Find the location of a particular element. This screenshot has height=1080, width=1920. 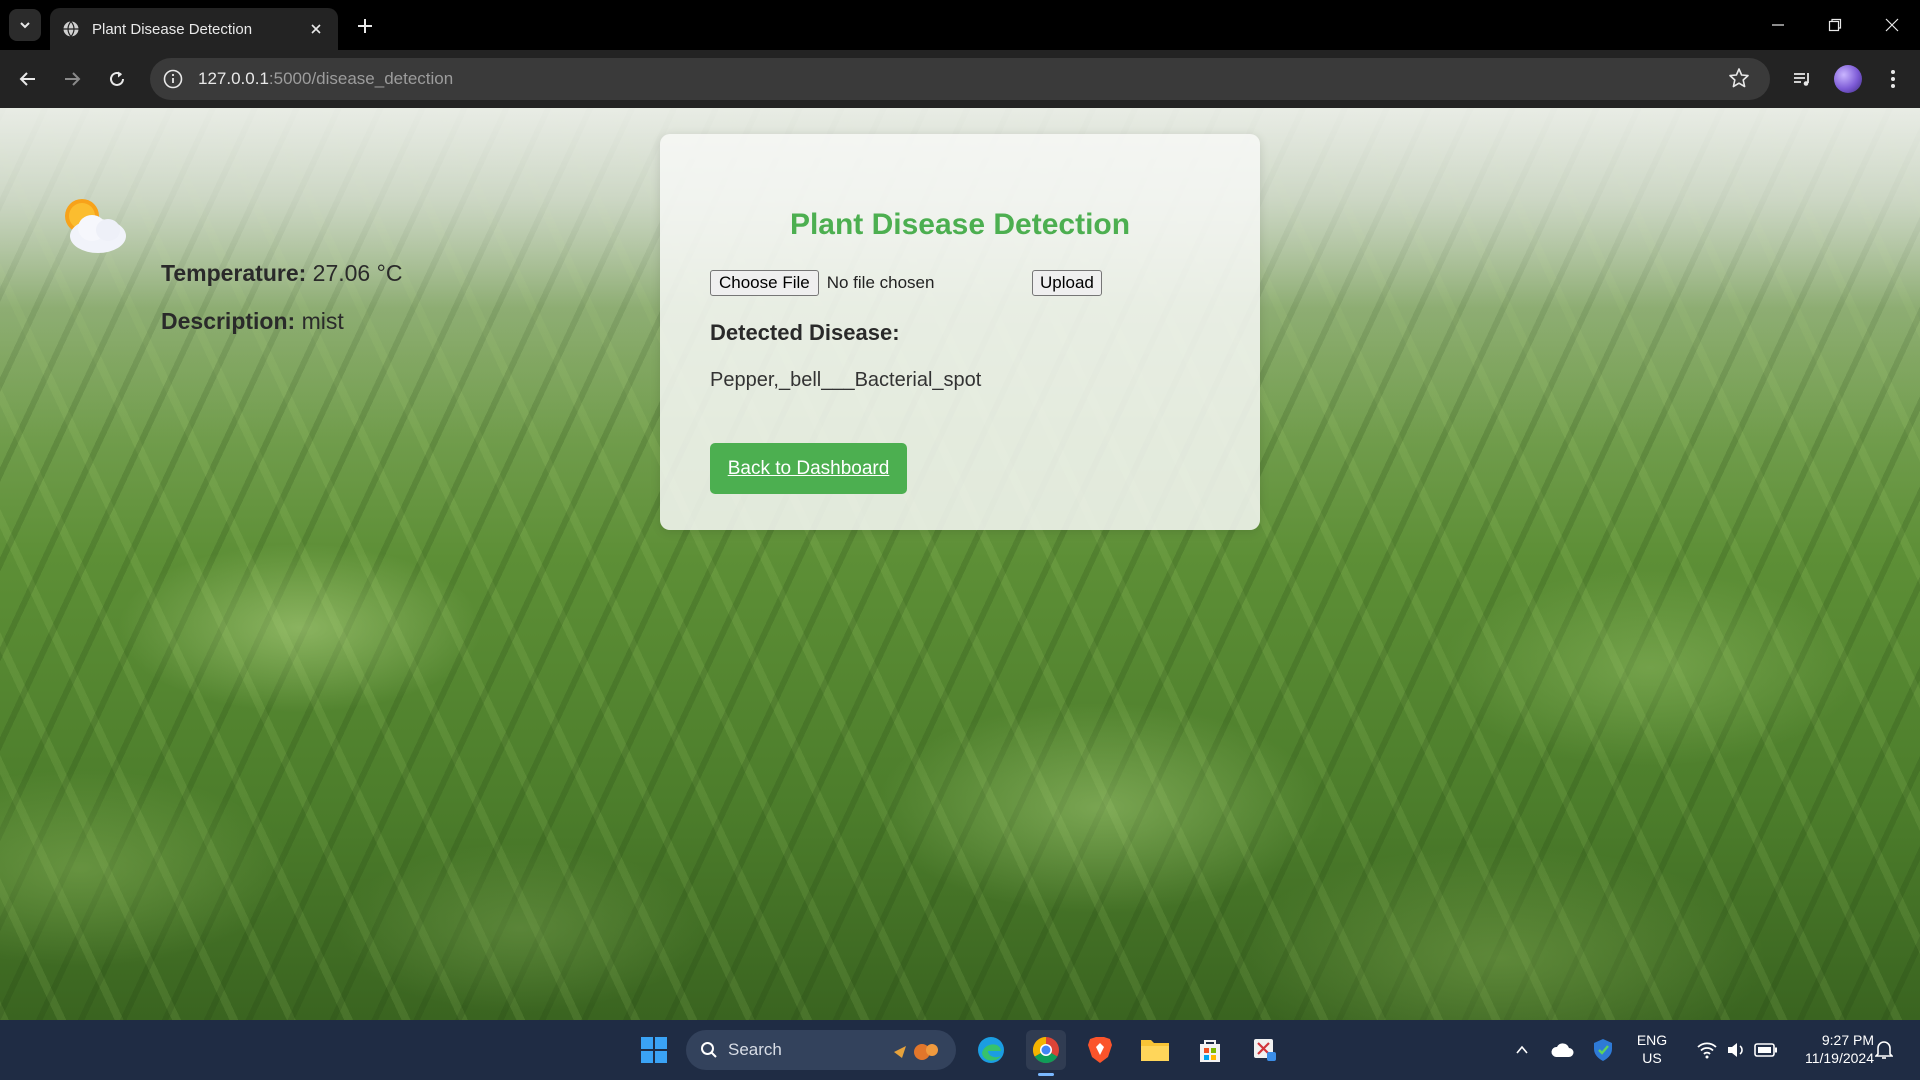

window-controls is located at coordinates (1834, 25).